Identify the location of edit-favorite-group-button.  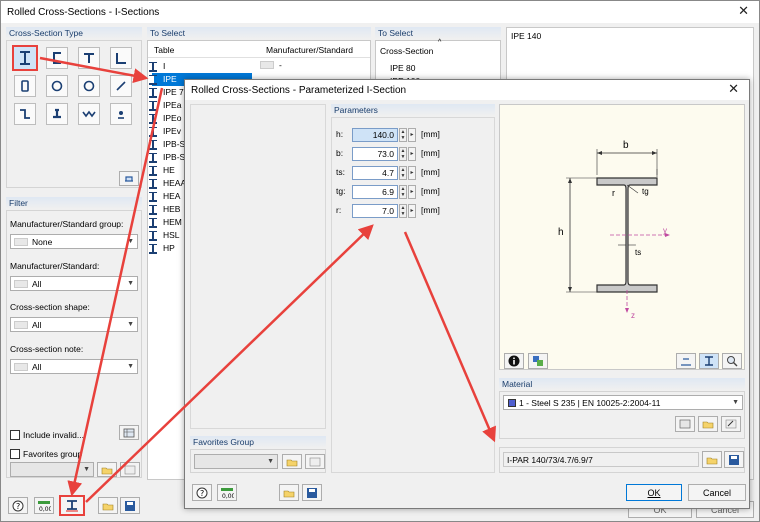
(315, 461).